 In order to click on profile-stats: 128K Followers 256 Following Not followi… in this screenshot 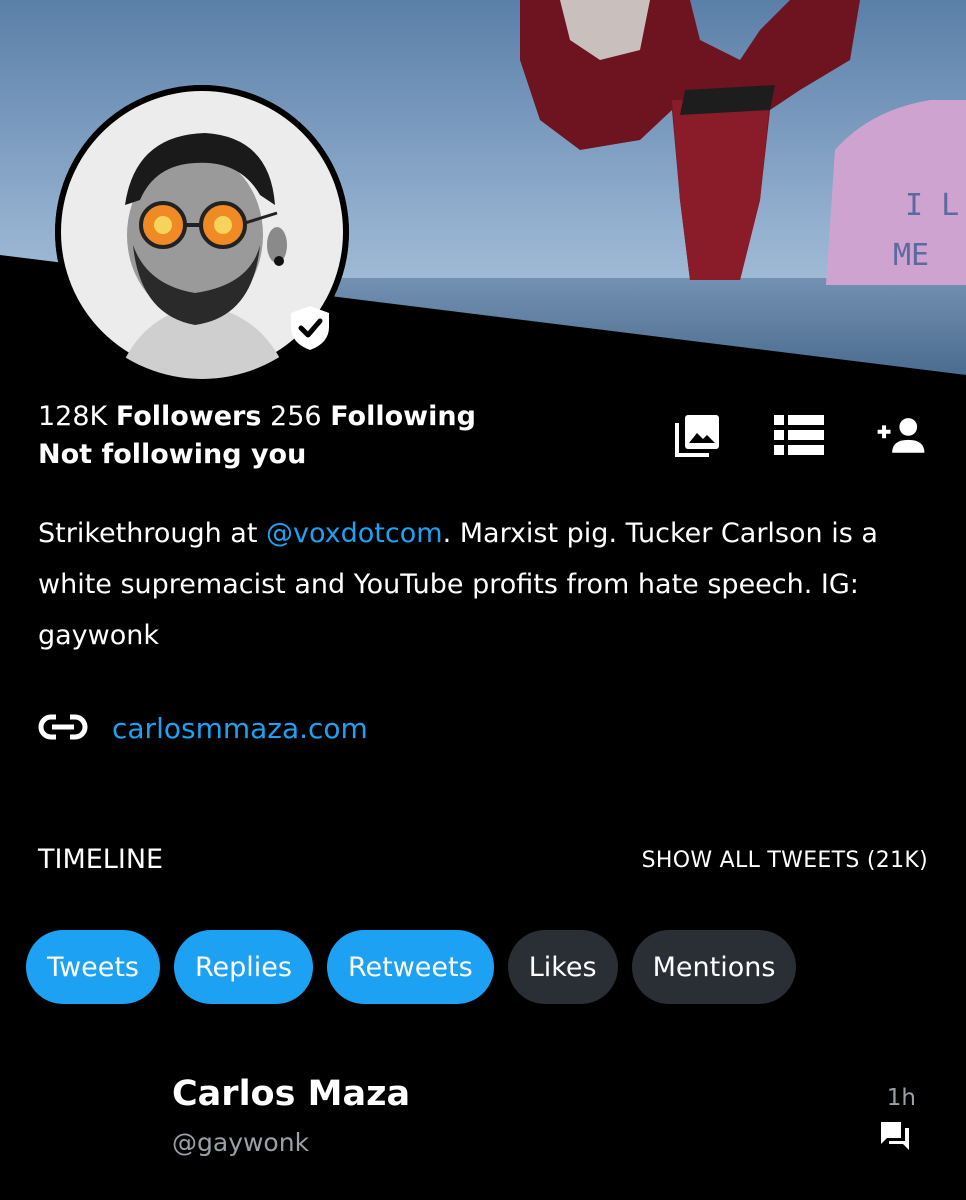, I will do `click(257, 436)`.